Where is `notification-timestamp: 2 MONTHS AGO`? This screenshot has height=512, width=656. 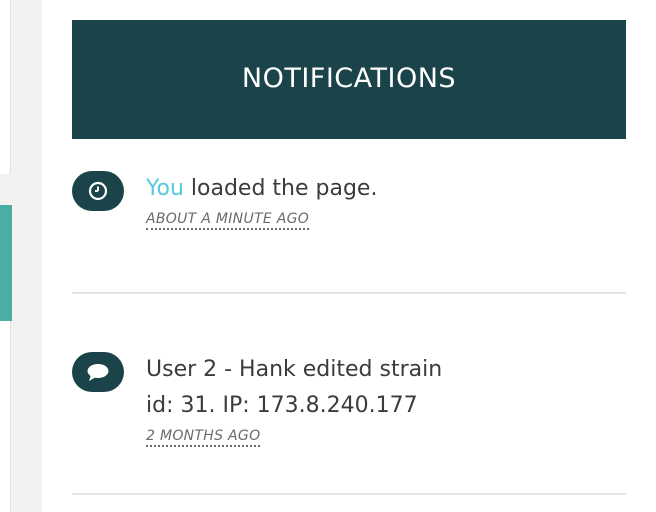 notification-timestamp: 2 MONTHS AGO is located at coordinates (203, 437).